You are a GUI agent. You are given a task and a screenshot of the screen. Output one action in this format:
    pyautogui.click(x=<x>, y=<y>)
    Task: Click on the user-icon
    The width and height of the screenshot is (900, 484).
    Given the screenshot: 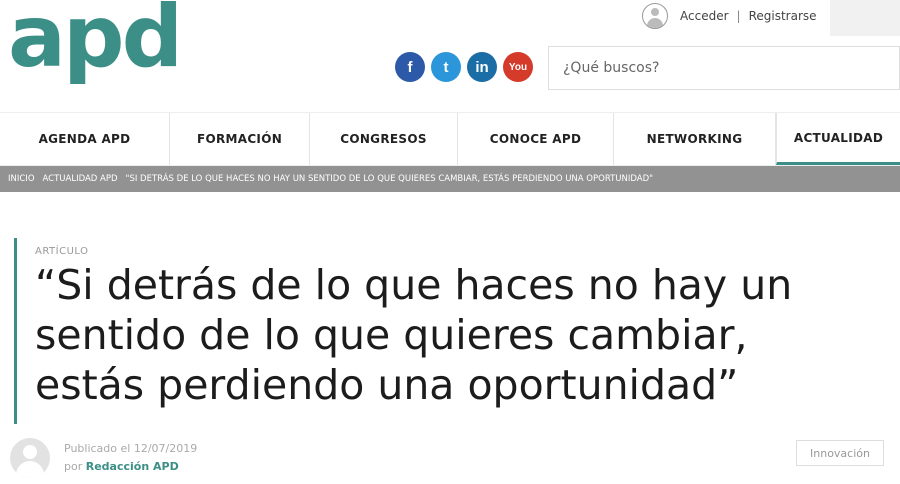 What is the action you would take?
    pyautogui.click(x=655, y=16)
    